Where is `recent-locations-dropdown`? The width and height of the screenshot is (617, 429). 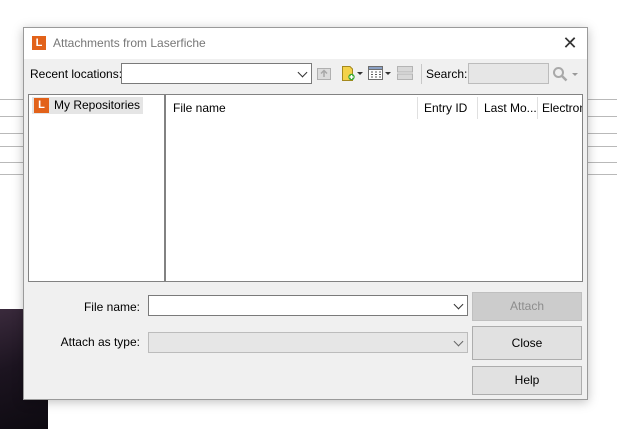
recent-locations-dropdown is located at coordinates (216, 73).